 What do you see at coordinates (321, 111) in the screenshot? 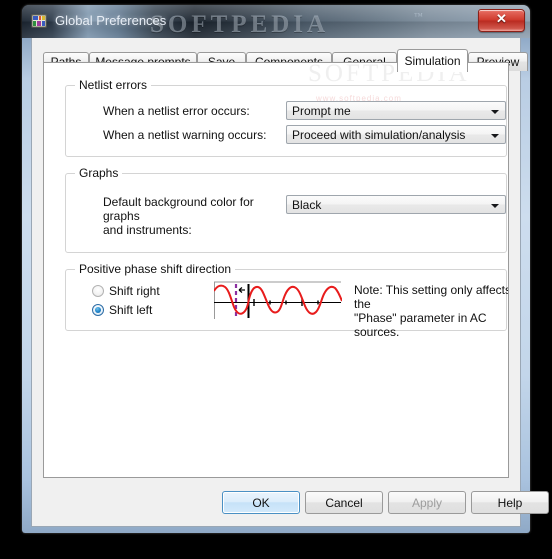
I see `netlist-error-combo-value: Prompt me` at bounding box center [321, 111].